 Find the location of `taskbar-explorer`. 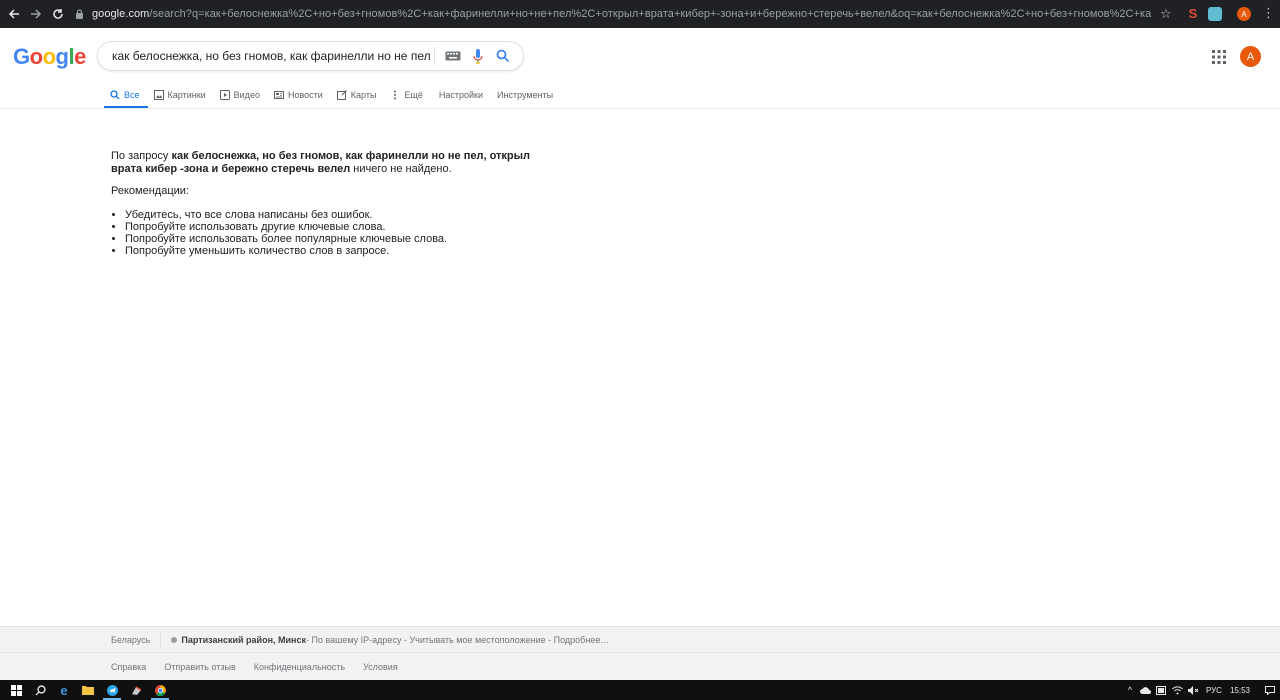

taskbar-explorer is located at coordinates (88, 690).